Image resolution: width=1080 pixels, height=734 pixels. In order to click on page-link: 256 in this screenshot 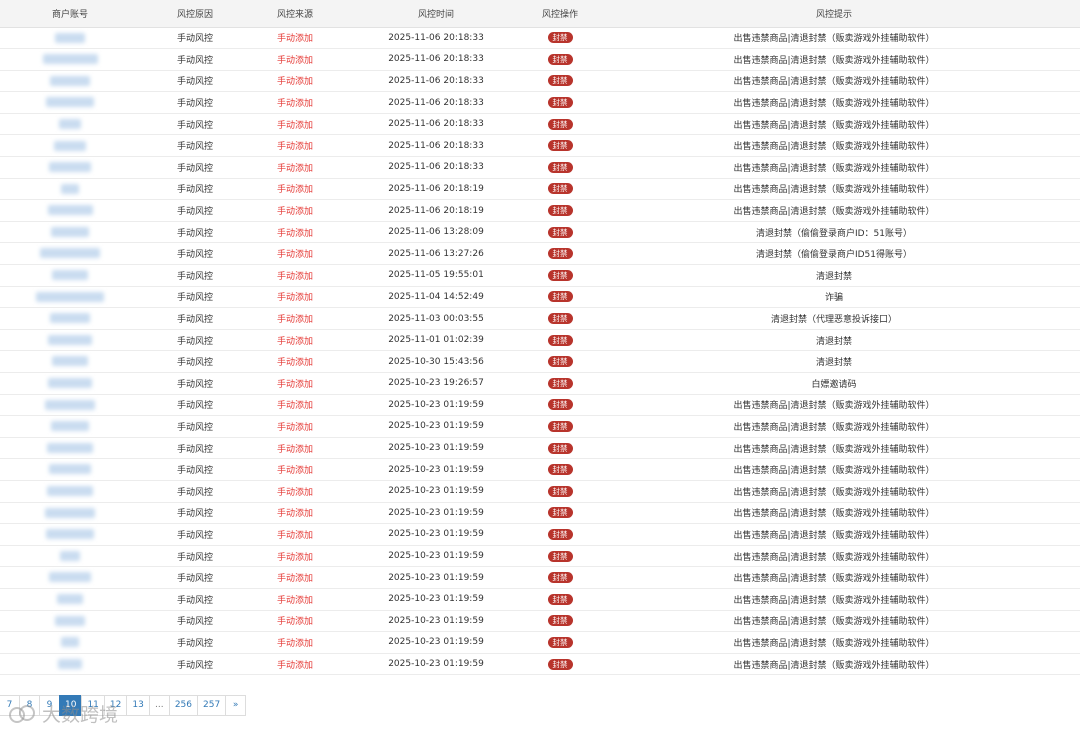, I will do `click(183, 705)`.